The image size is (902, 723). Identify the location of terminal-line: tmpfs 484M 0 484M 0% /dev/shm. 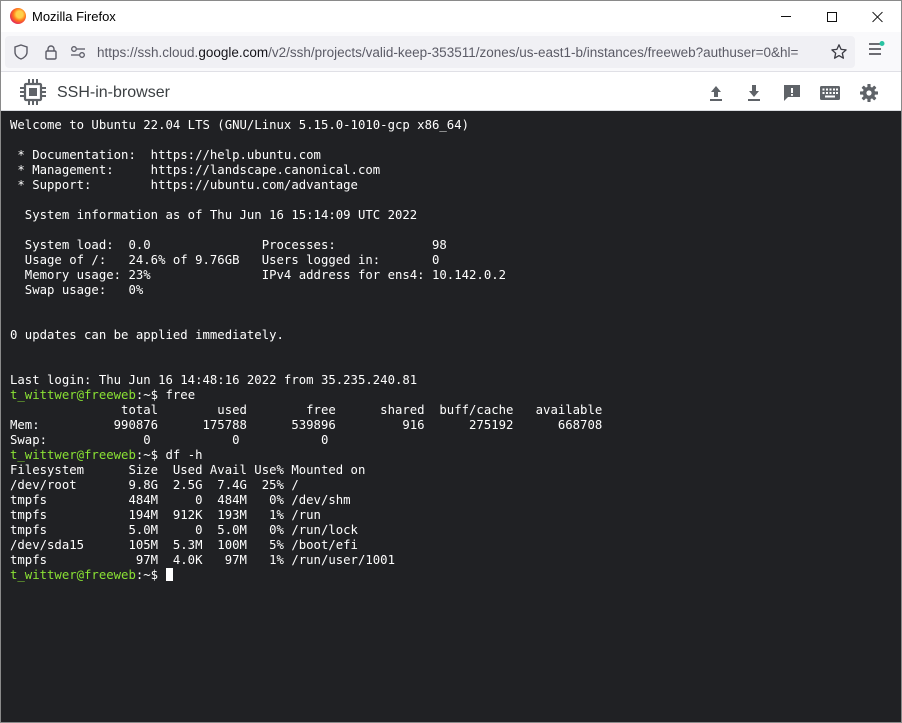
(180, 500).